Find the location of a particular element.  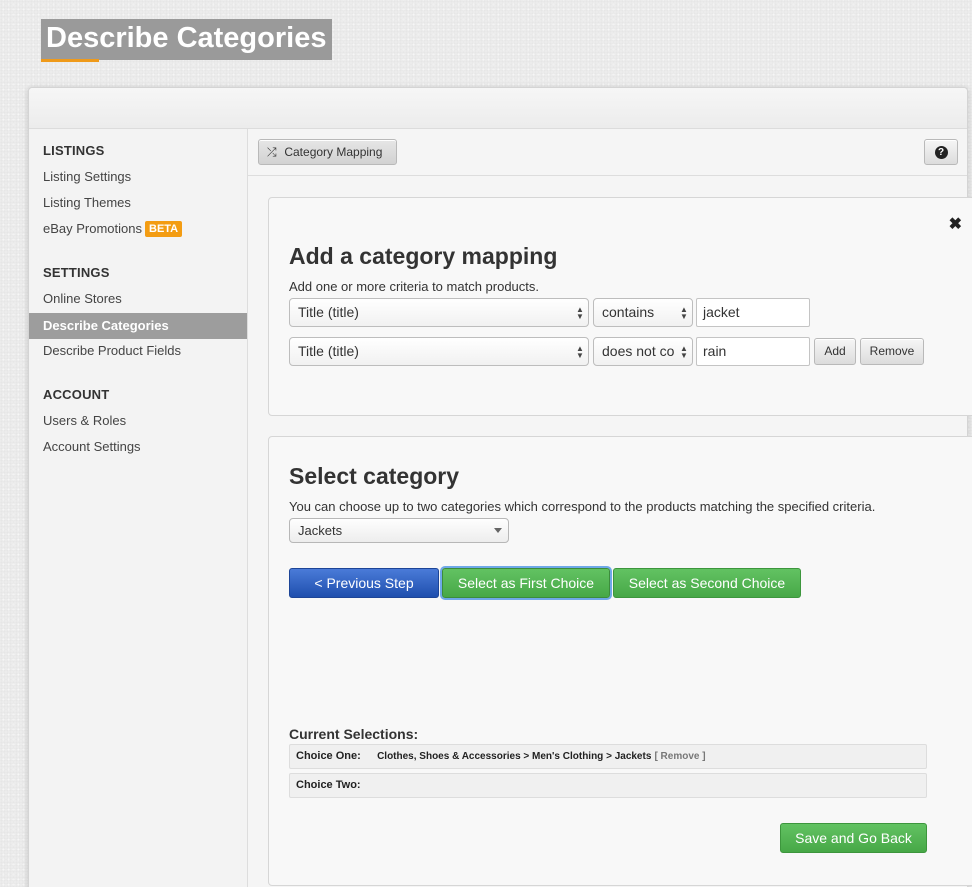

mapping-title: Add a category mapping is located at coordinates (423, 256).